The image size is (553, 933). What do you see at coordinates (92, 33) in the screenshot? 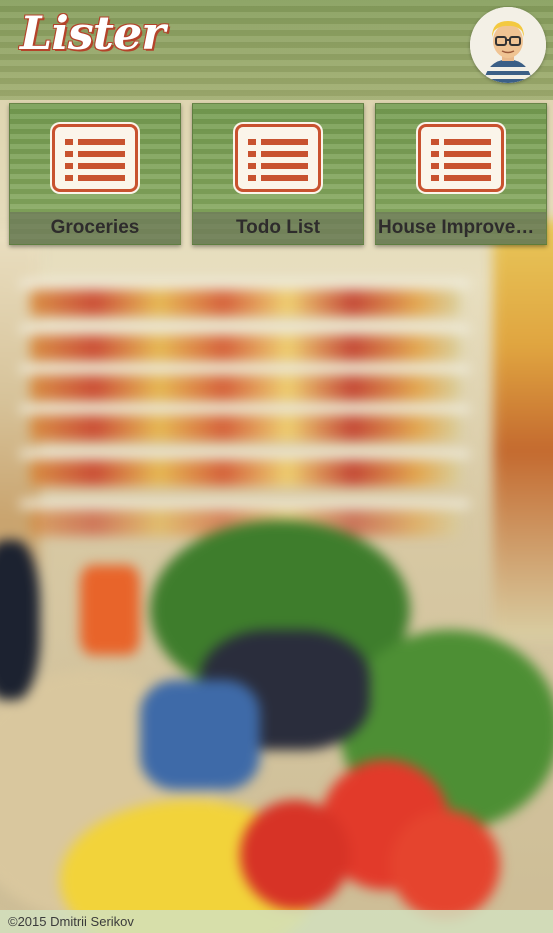
I see `app-logo: Lister` at bounding box center [92, 33].